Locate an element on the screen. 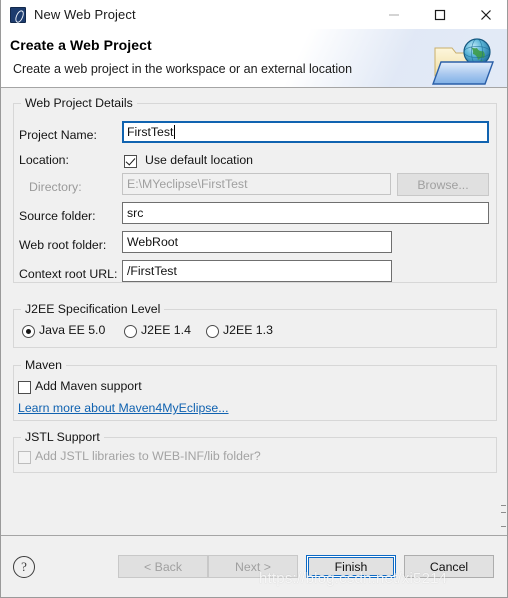  finish-button: Finish is located at coordinates (351, 566).